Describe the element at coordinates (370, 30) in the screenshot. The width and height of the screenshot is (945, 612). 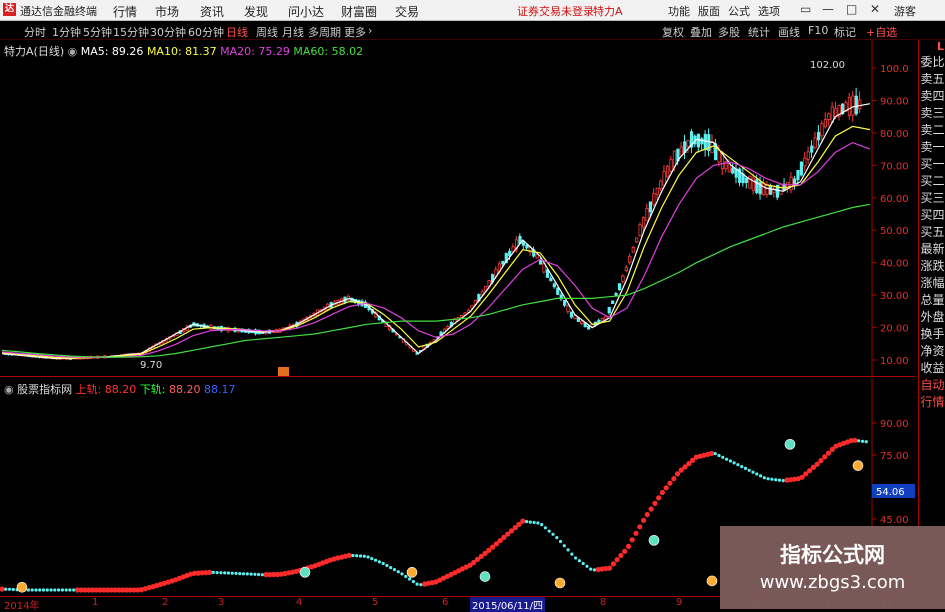
I see `period-more-arrow-icon: ›` at that location.